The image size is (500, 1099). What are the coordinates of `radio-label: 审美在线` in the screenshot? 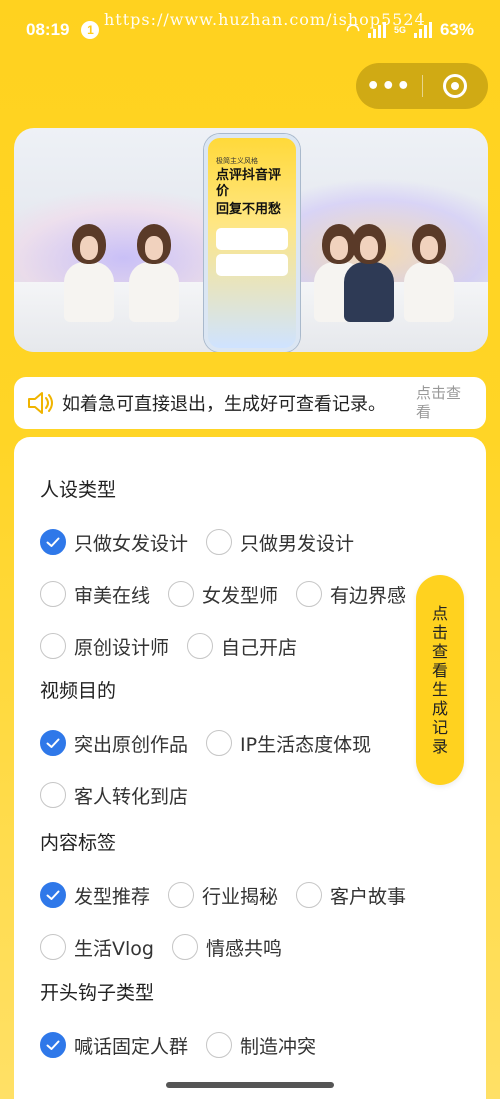 It's located at (112, 595).